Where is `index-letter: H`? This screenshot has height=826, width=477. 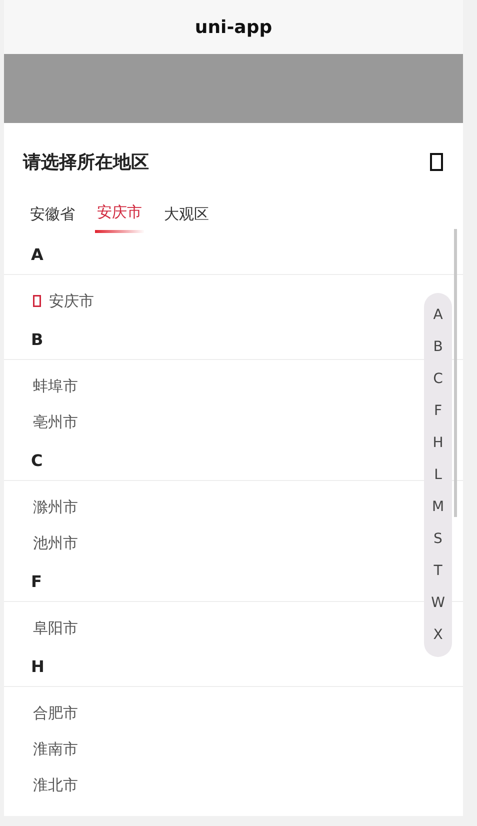 index-letter: H is located at coordinates (438, 443).